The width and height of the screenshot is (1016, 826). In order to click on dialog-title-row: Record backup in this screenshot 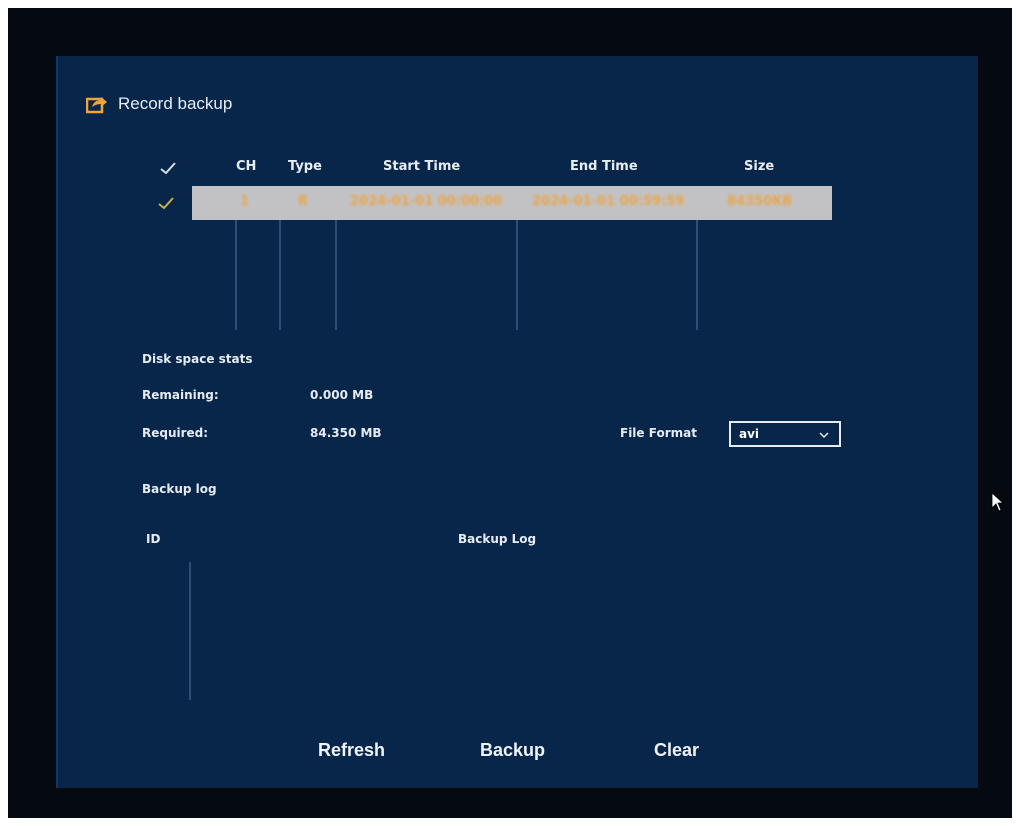, I will do `click(159, 104)`.